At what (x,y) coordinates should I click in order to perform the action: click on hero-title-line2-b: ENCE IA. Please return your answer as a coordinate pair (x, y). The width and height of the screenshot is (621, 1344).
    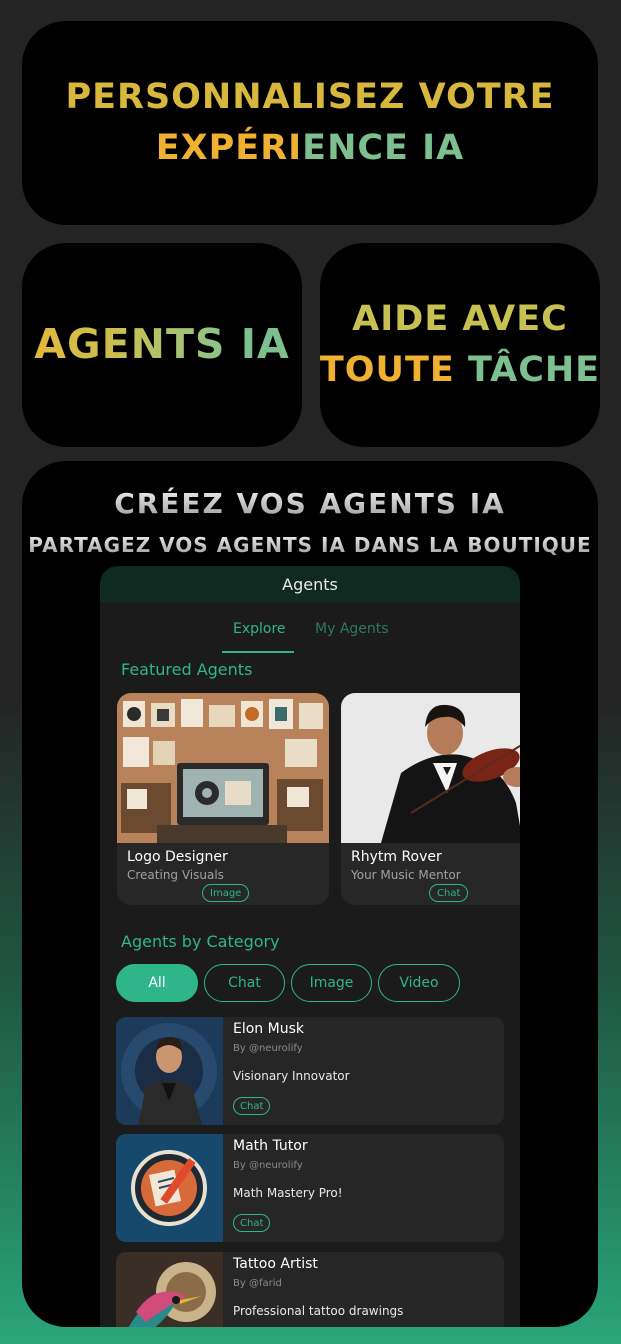
    Looking at the image, I should click on (383, 148).